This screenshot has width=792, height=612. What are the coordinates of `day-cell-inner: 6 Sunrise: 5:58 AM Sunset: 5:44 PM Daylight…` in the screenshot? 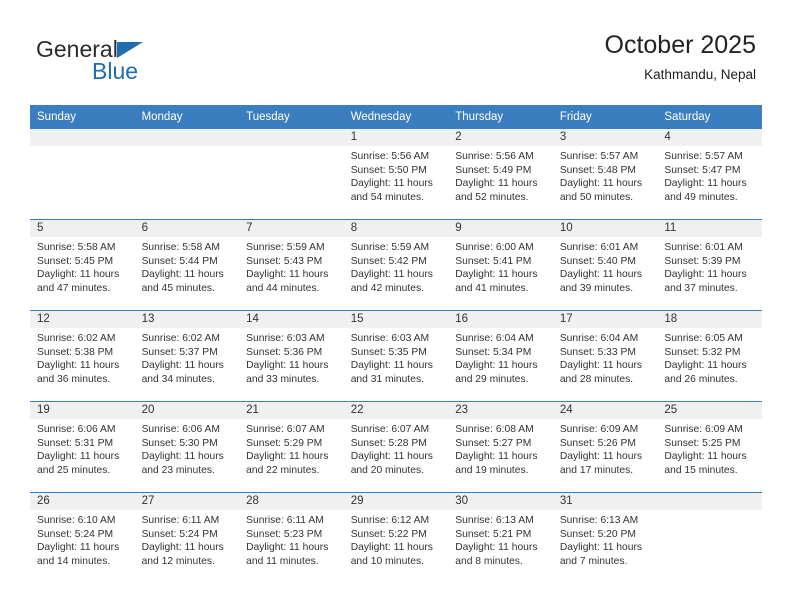 It's located at (187, 265).